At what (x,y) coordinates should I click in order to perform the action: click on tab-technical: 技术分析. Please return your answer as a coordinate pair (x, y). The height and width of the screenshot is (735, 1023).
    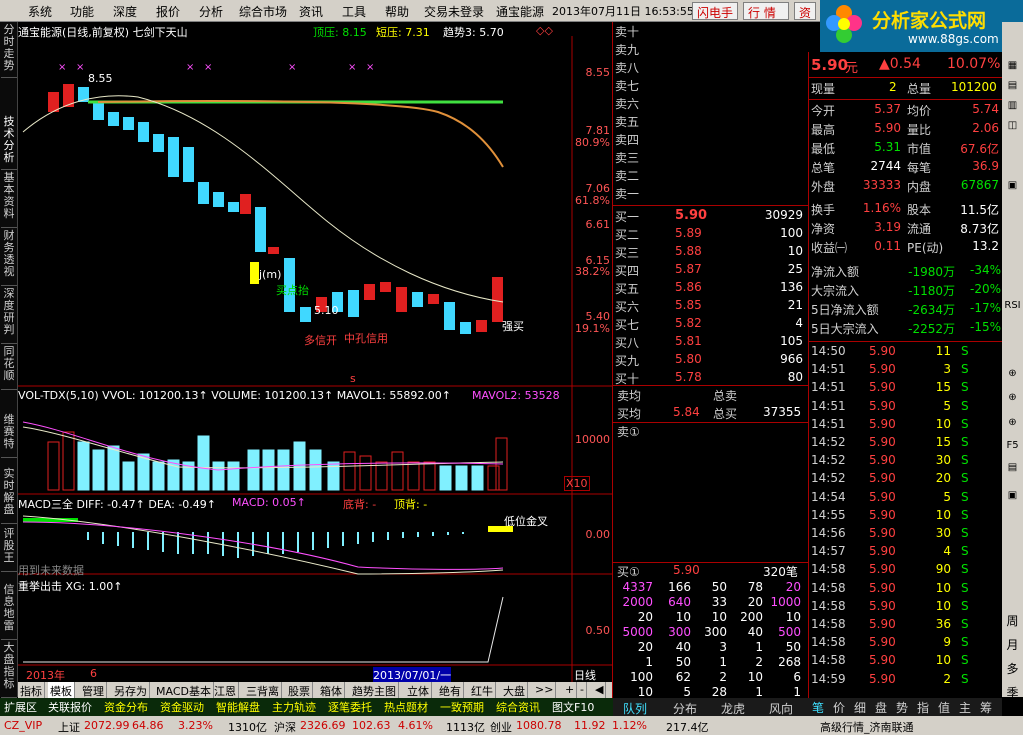
    Looking at the image, I should click on (9, 143).